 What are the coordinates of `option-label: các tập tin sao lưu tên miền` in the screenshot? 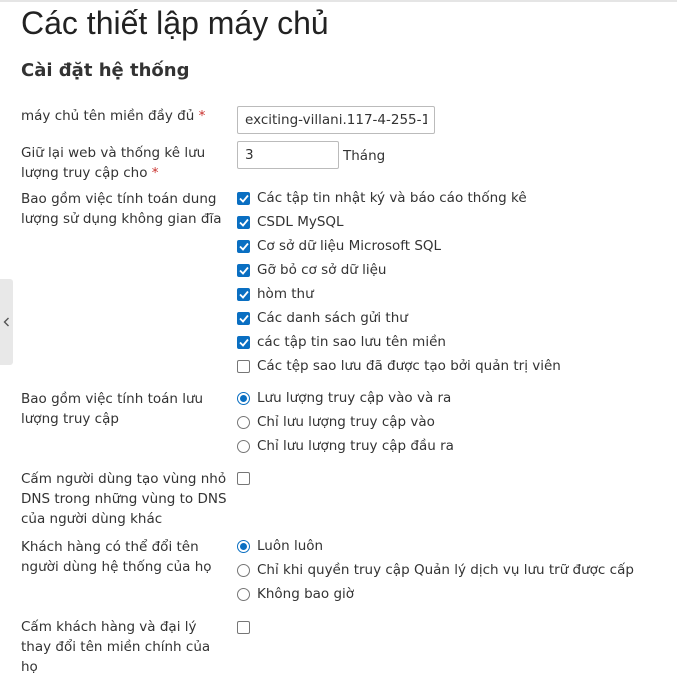 It's located at (351, 342).